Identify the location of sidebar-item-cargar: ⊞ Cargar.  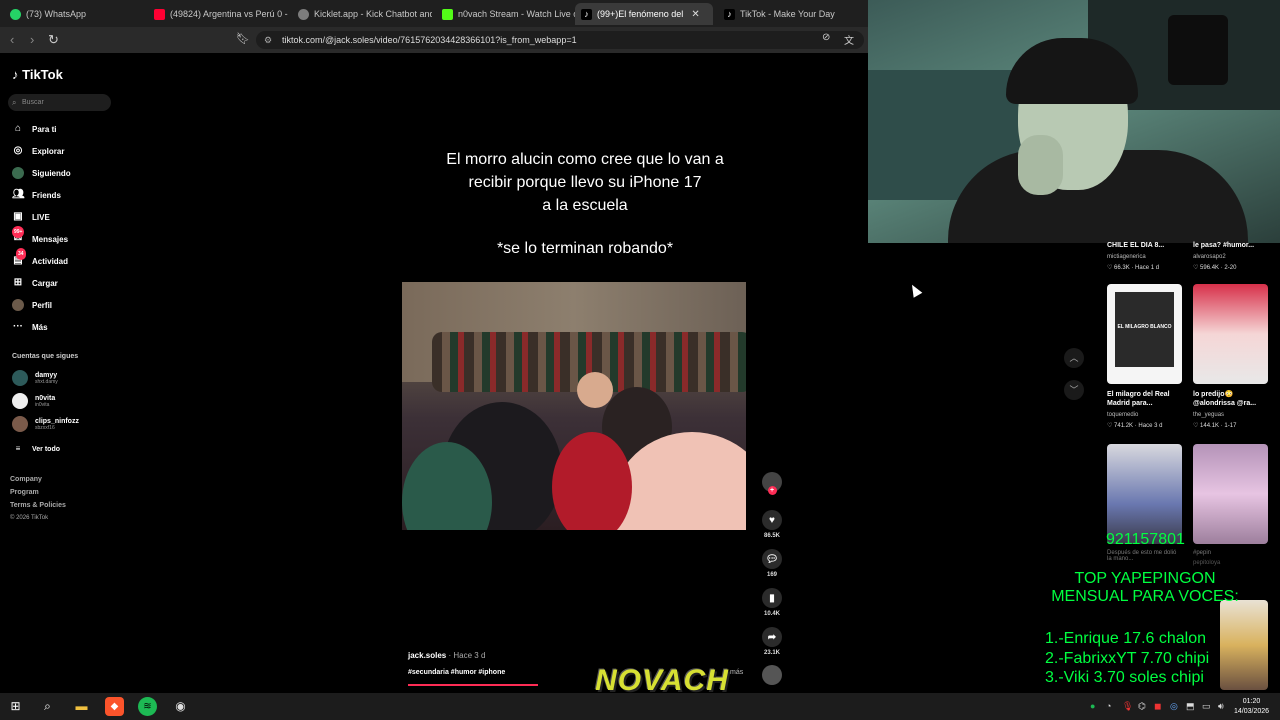
(35, 283).